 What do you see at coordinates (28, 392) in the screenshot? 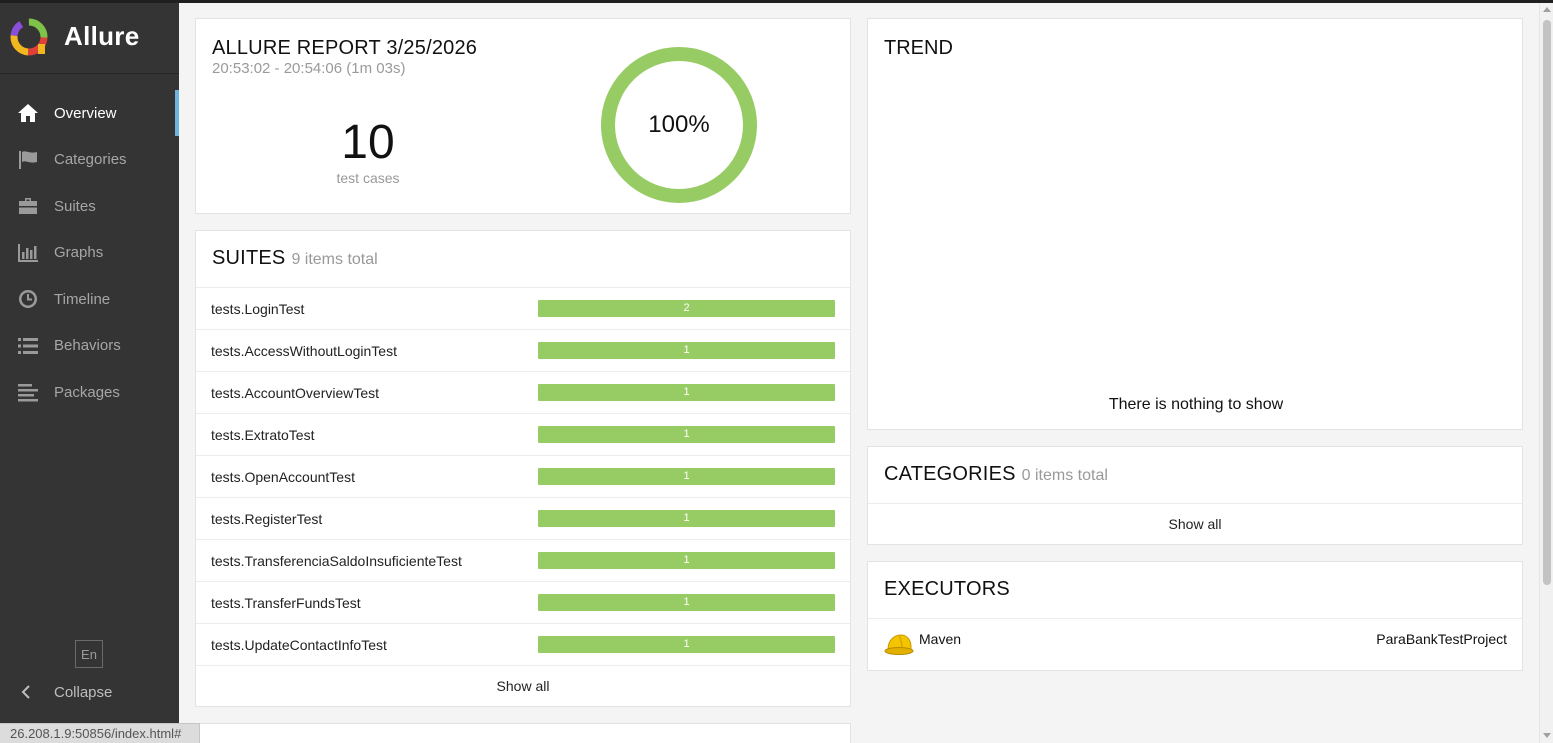
I see `align-left-icon` at bounding box center [28, 392].